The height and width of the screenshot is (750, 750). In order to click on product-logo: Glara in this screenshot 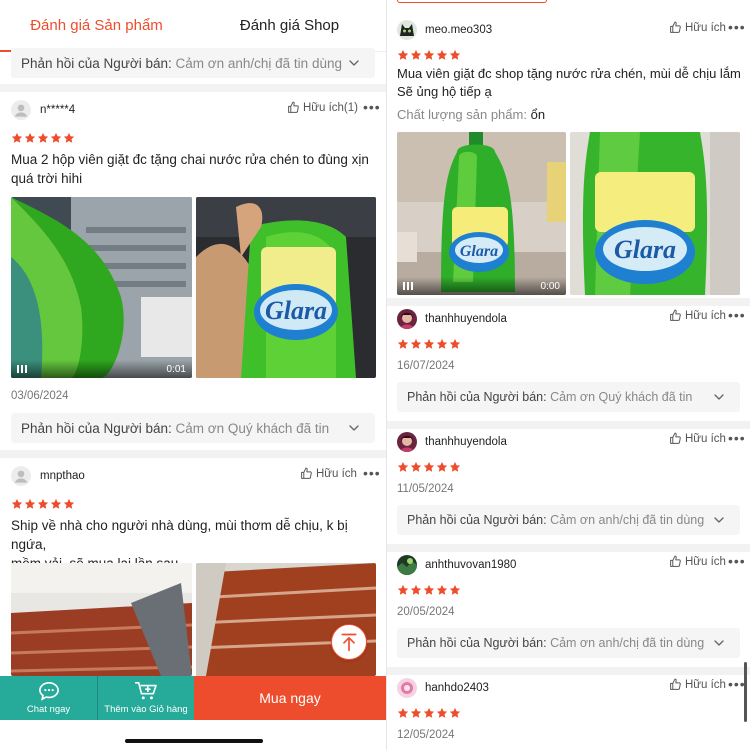, I will do `click(645, 249)`.